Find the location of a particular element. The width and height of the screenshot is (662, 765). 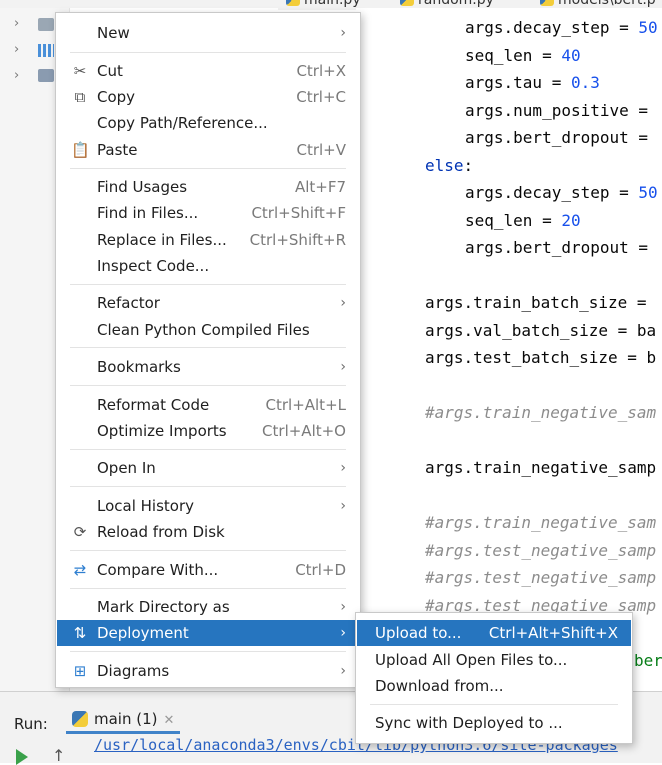

code-line: ber is located at coordinates (648, 660).